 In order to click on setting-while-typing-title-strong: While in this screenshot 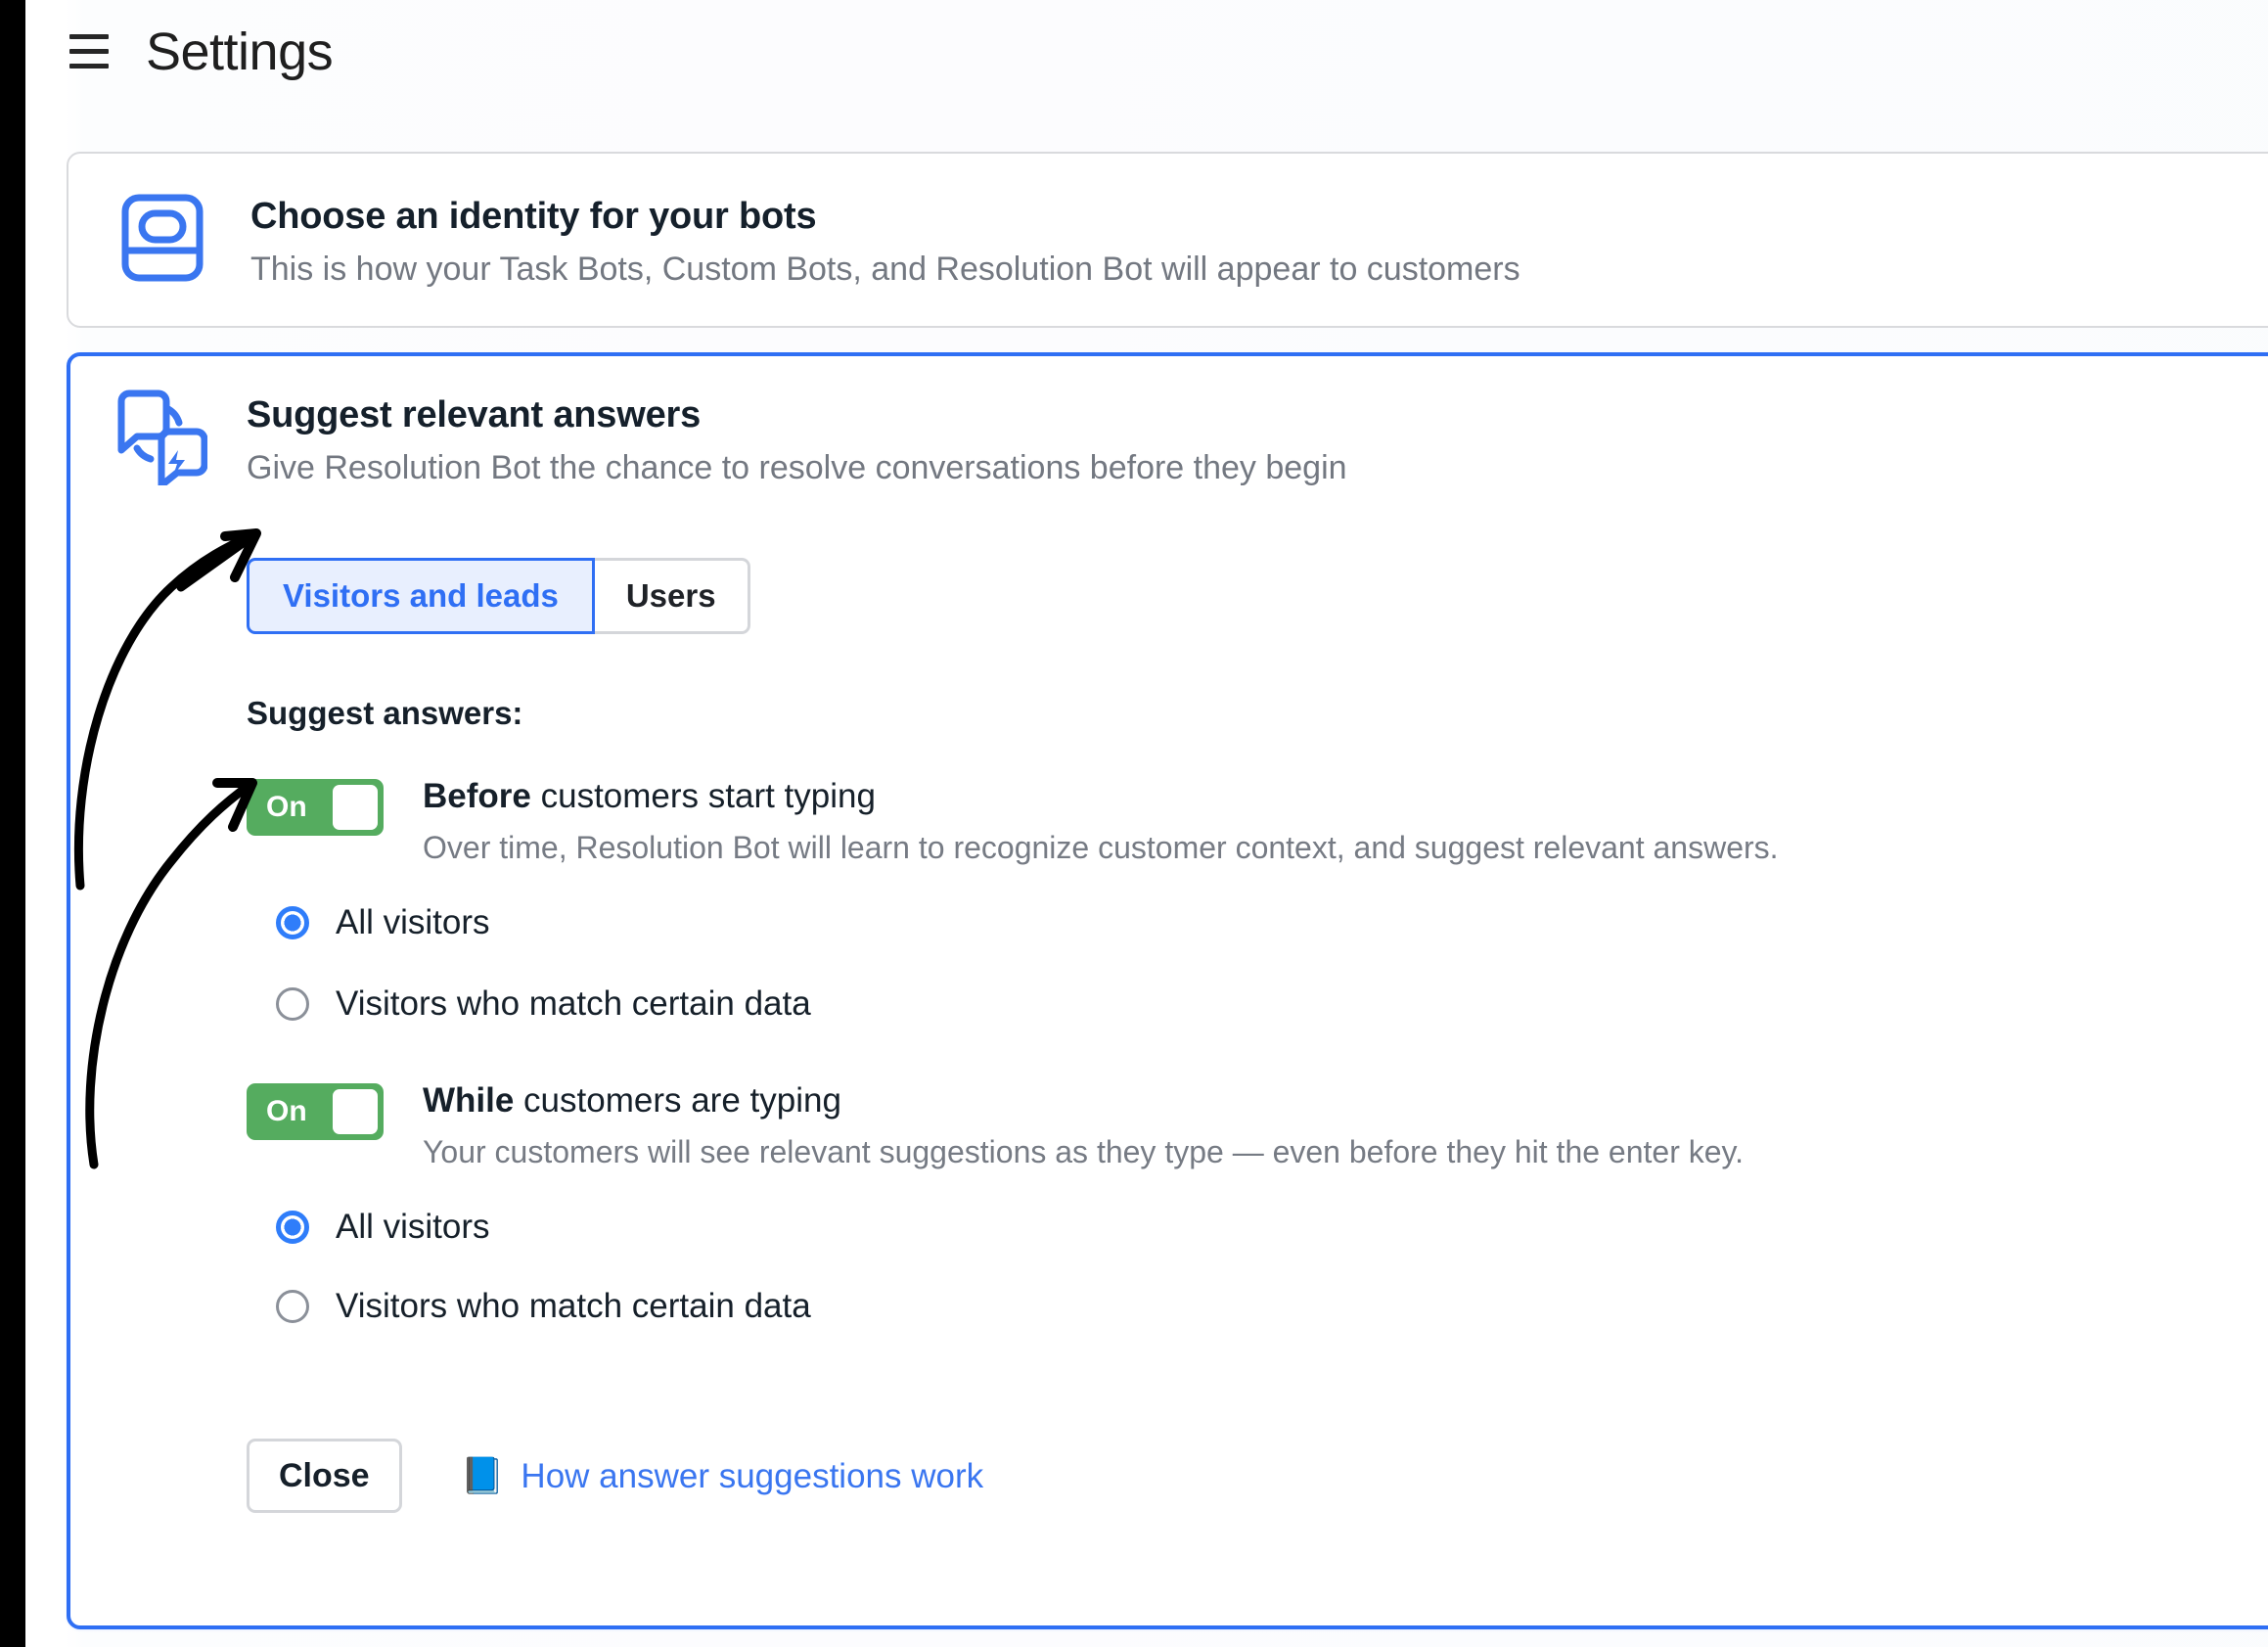, I will do `click(469, 1100)`.